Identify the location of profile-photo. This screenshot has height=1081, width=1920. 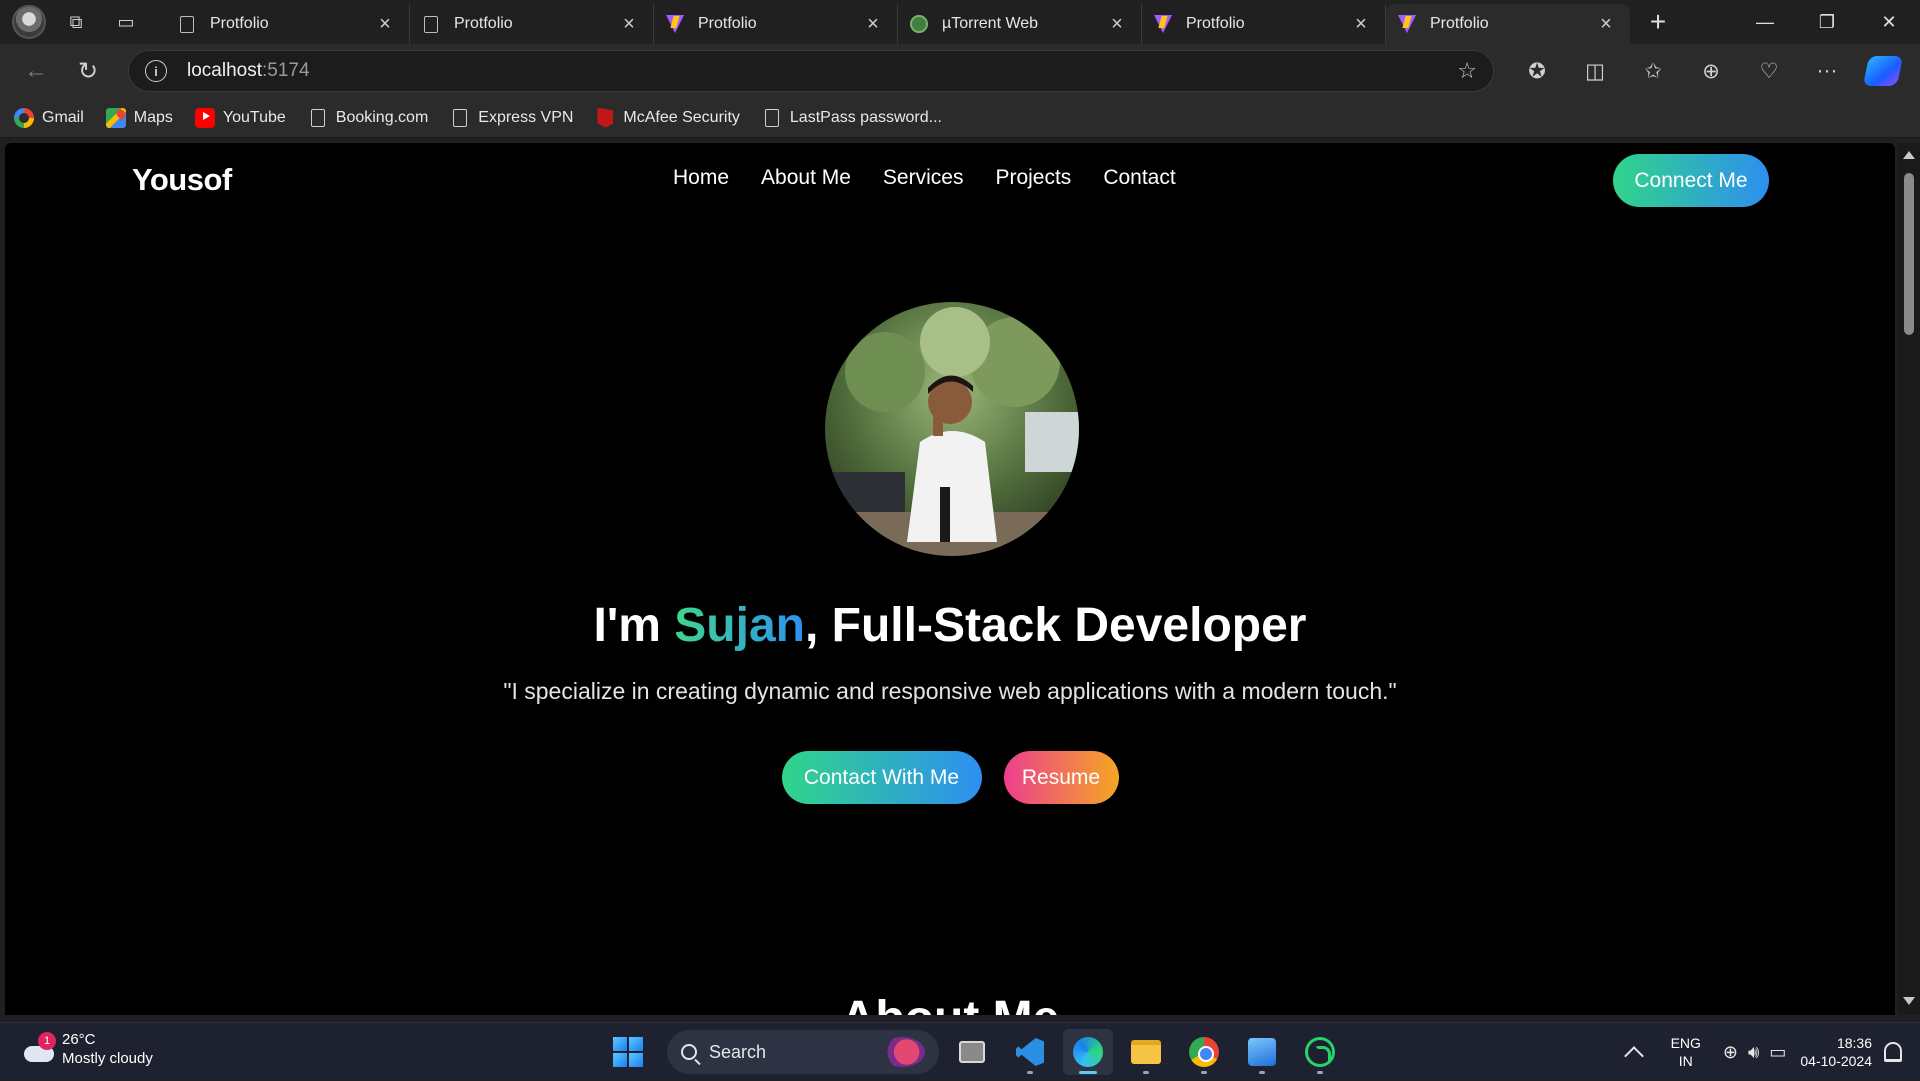
(952, 429).